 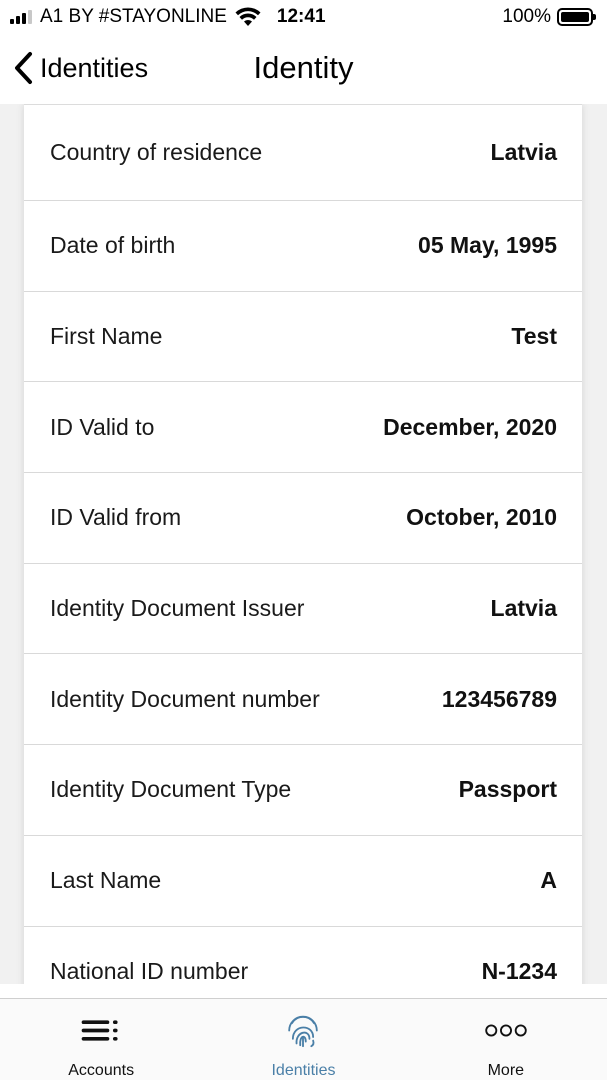 What do you see at coordinates (303, 790) in the screenshot?
I see `detail-row-document-type: Identity Document Type Passport` at bounding box center [303, 790].